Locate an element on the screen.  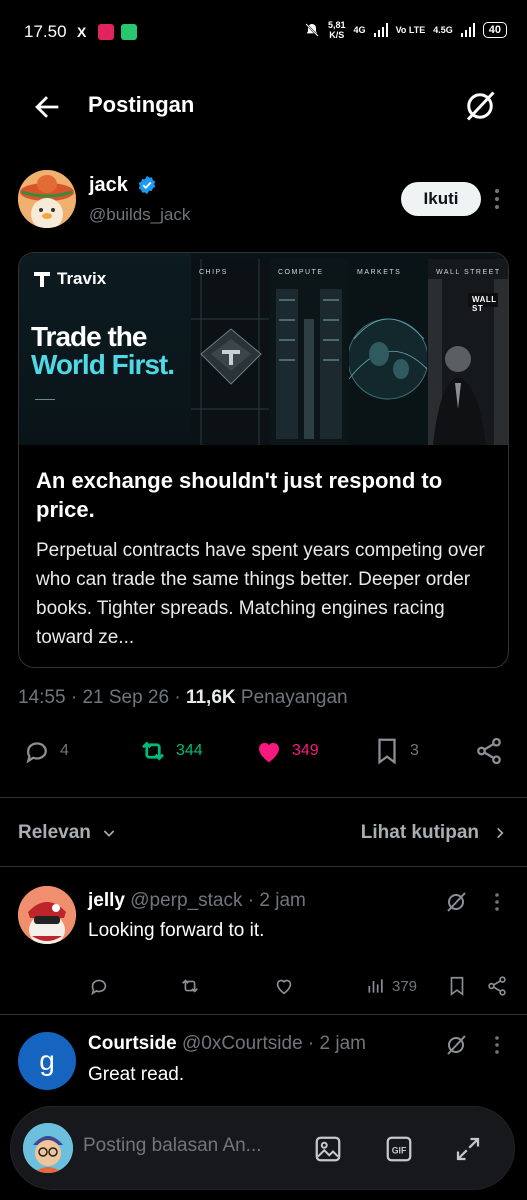
banner-panel-markets: MARKETS is located at coordinates (388, 352).